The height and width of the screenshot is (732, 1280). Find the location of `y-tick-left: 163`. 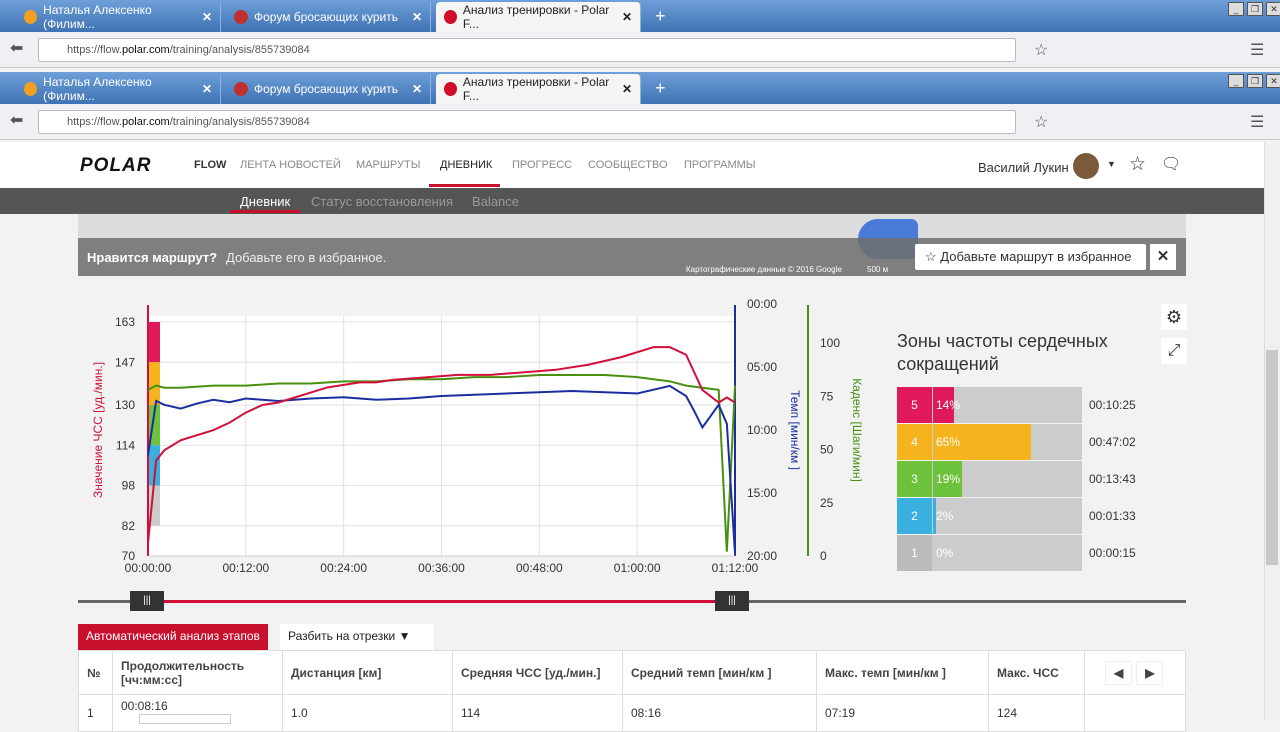

y-tick-left: 163 is located at coordinates (125, 322).